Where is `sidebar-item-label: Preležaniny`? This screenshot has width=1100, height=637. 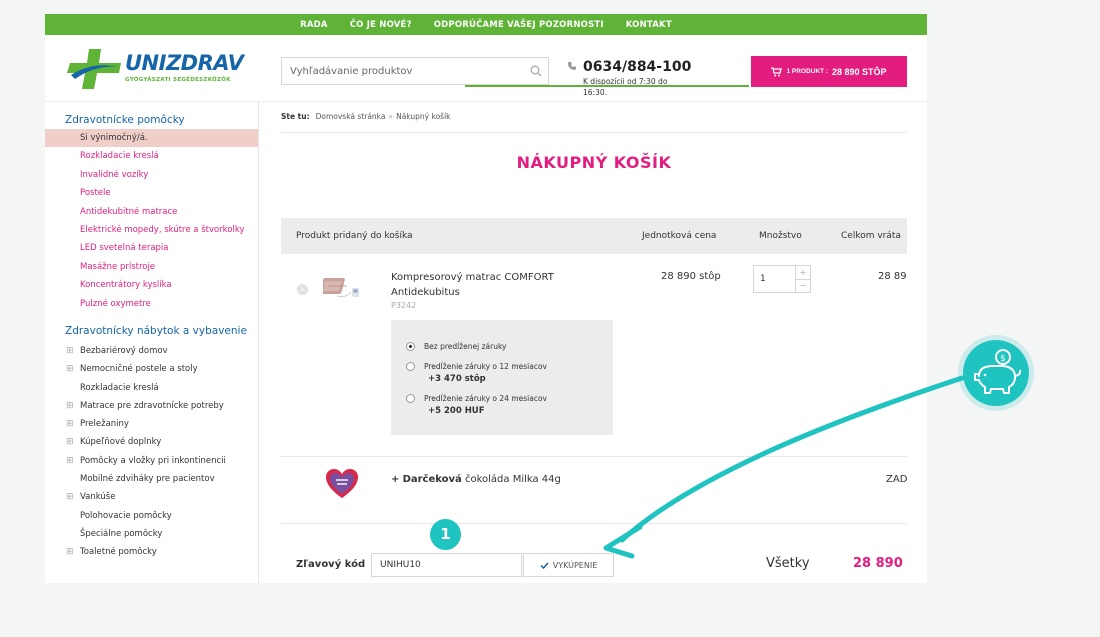 sidebar-item-label: Preležaniny is located at coordinates (104, 424).